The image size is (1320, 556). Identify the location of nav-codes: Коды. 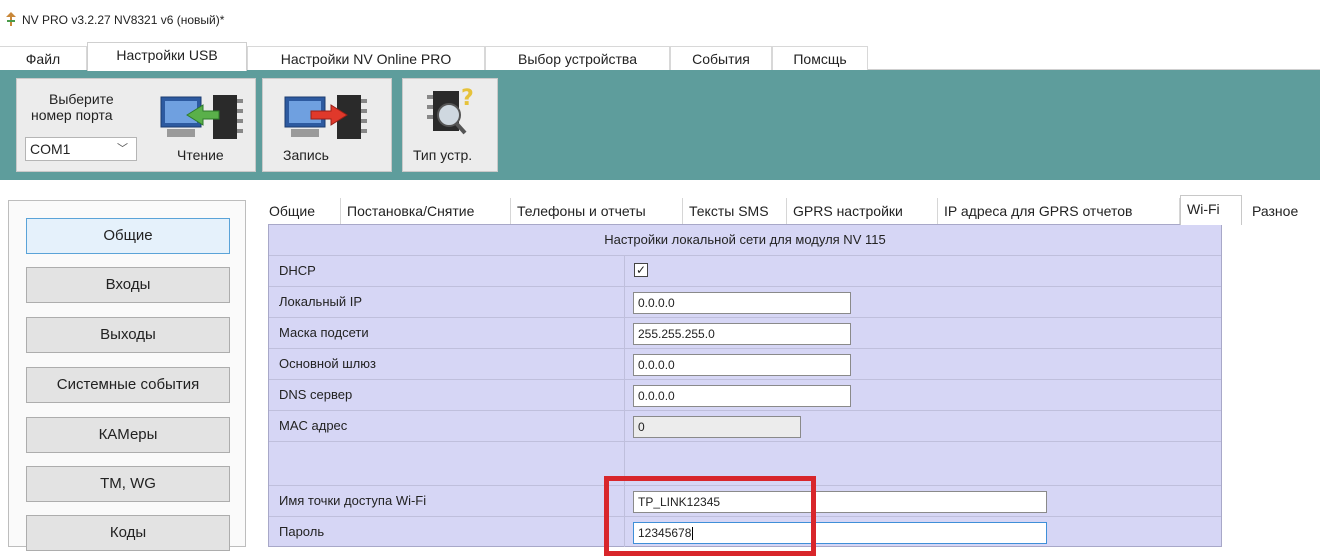
(128, 533).